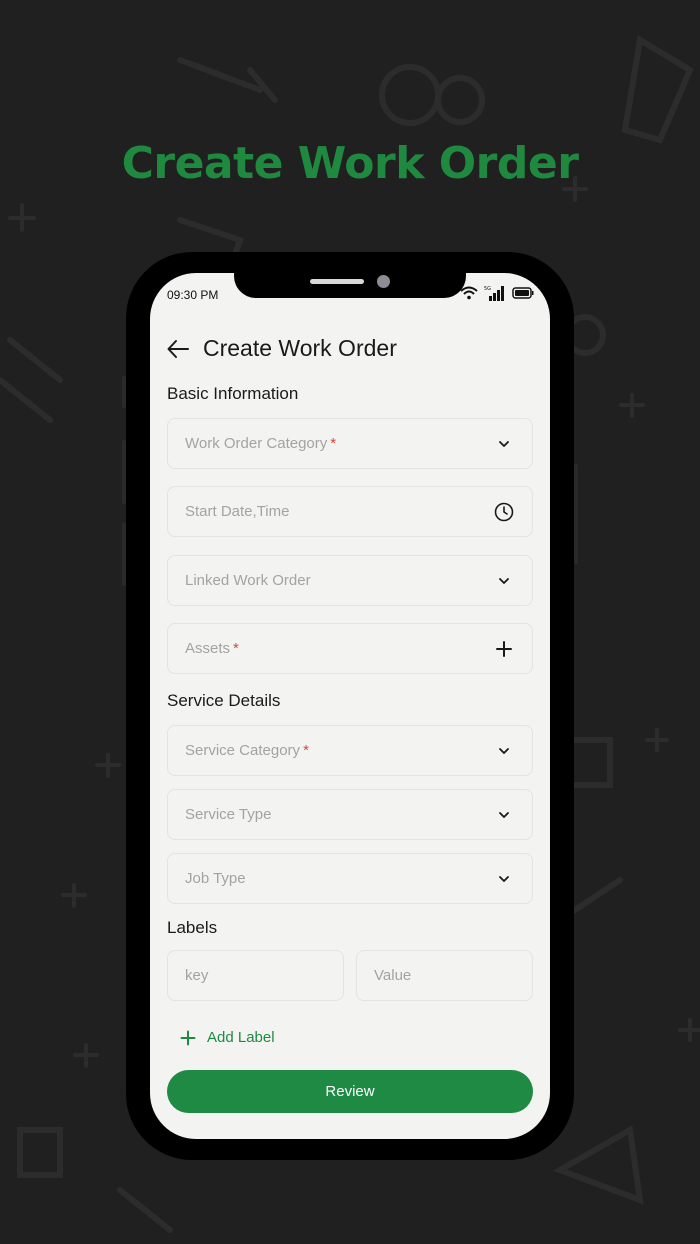 This screenshot has height=1244, width=700. I want to click on status-icons: 5G, so click(497, 293).